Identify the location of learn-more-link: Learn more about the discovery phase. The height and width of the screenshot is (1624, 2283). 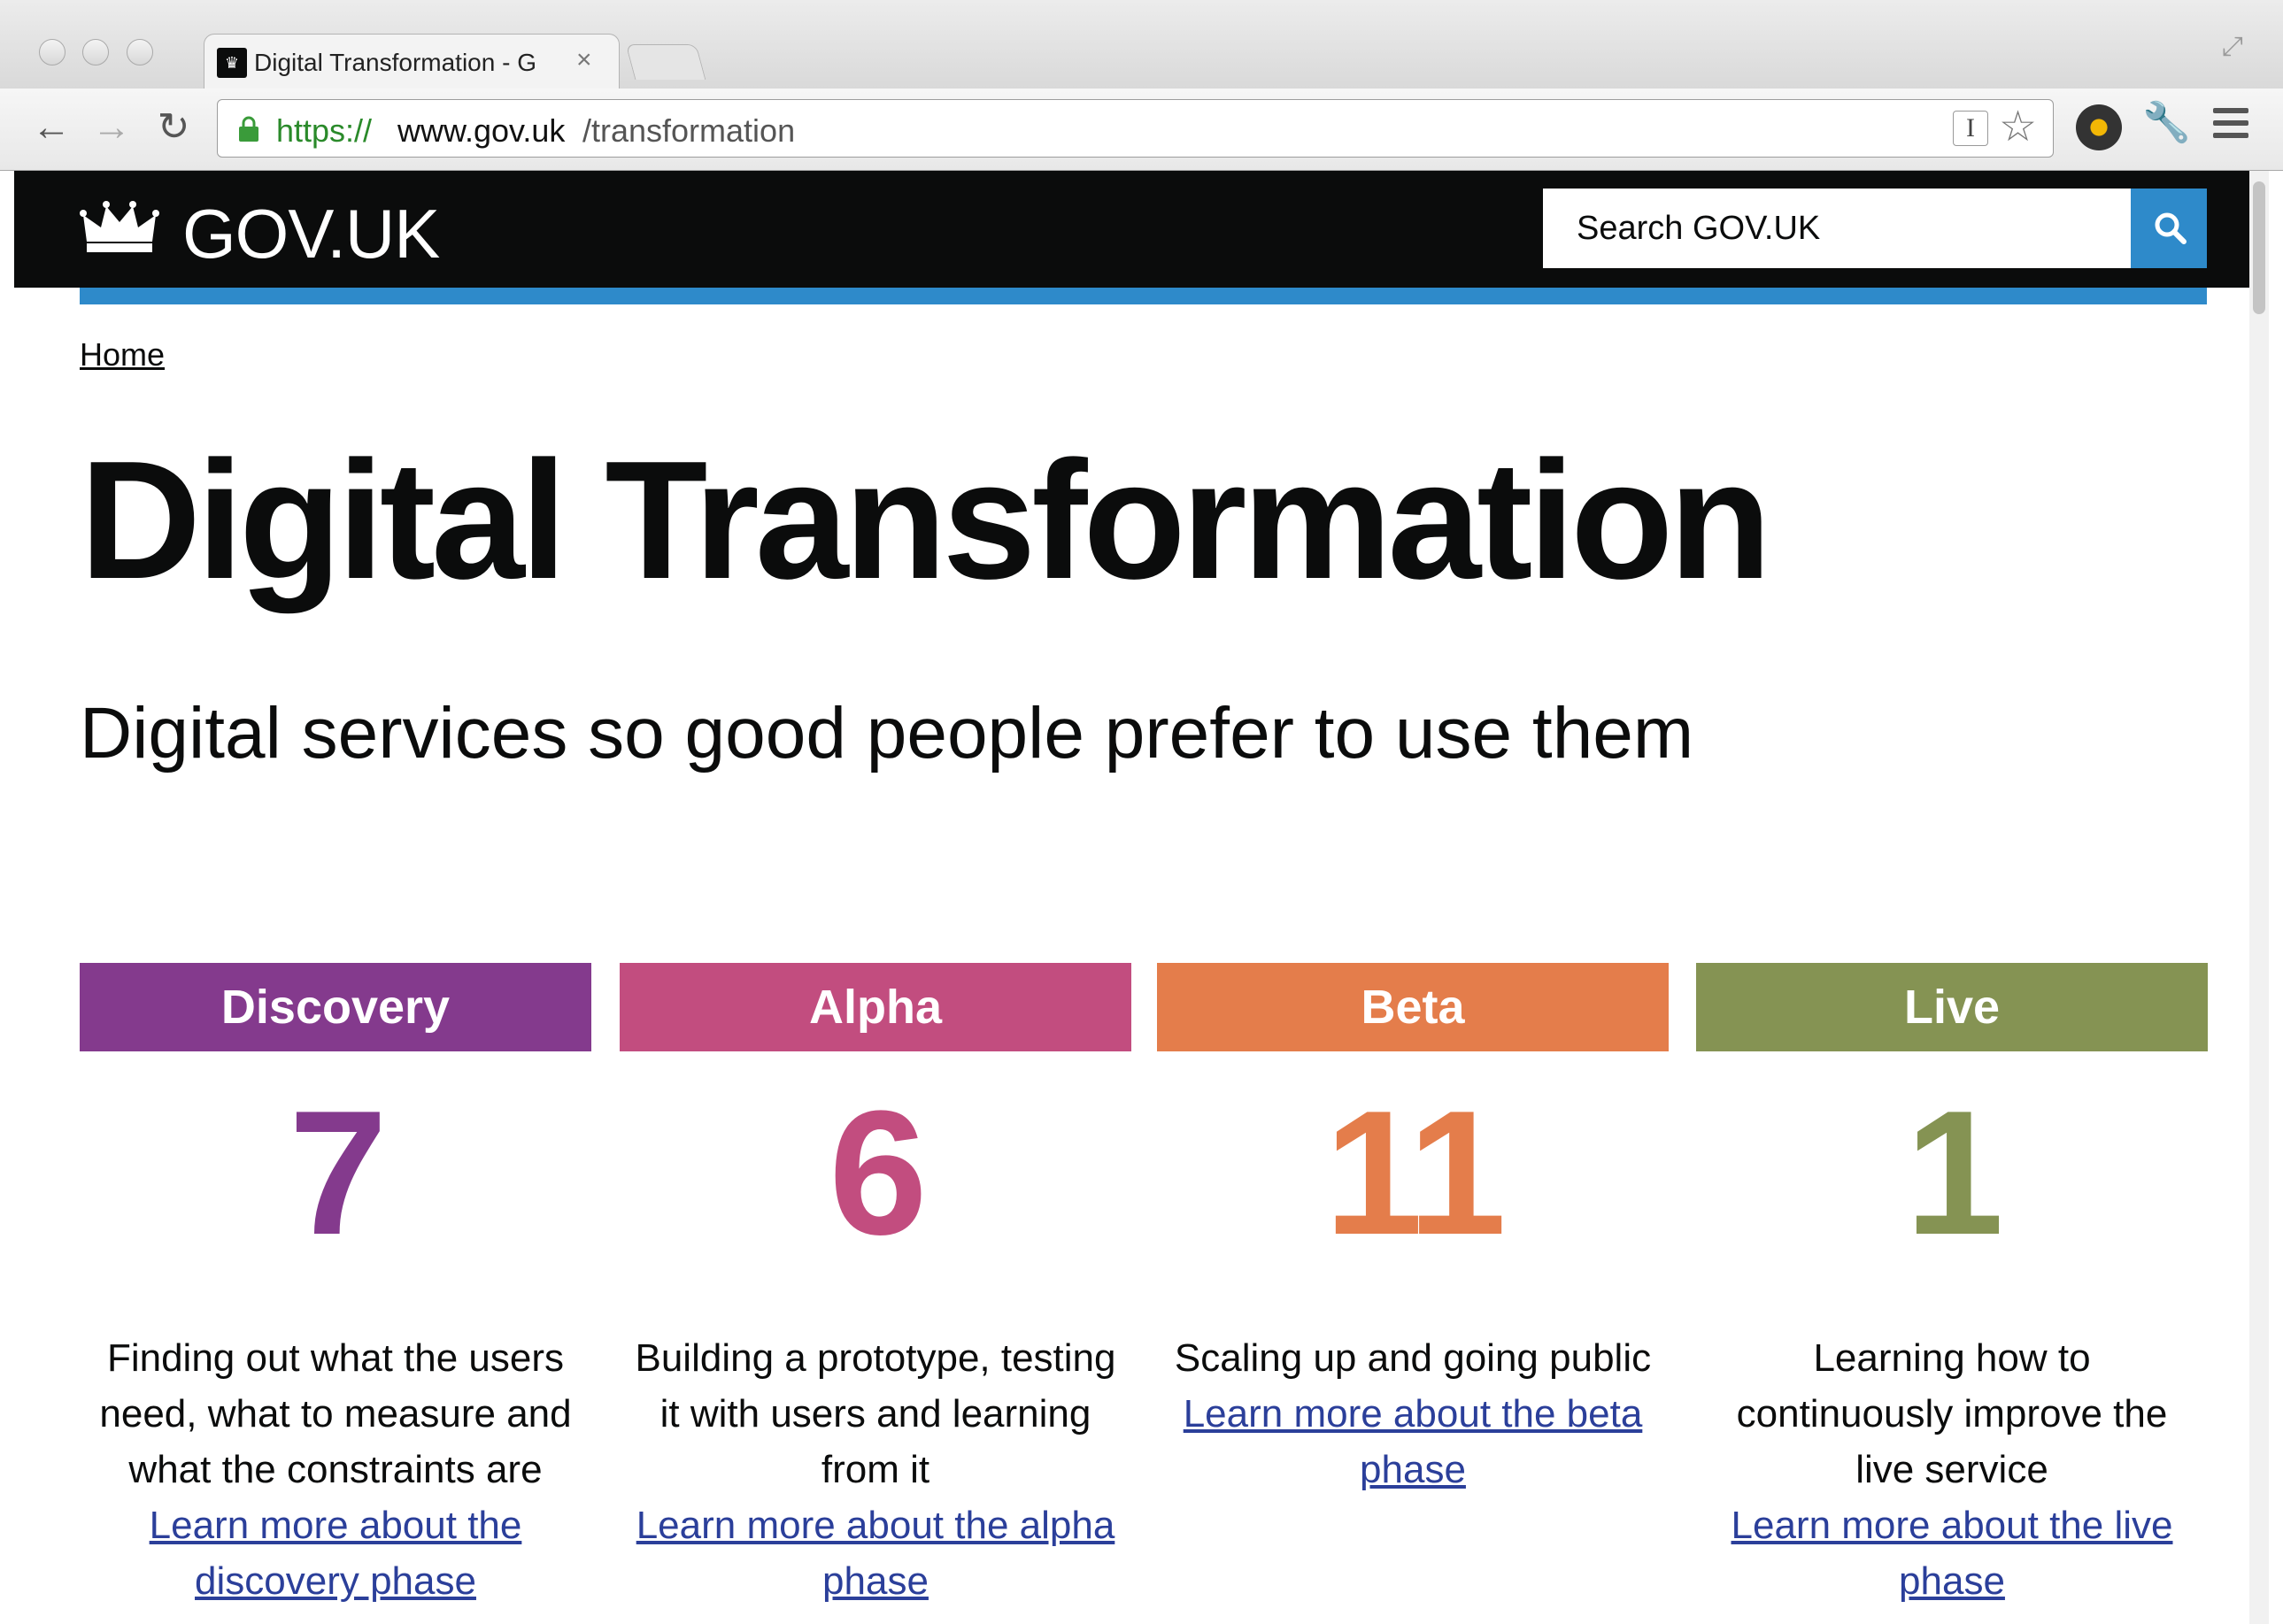
(336, 1553).